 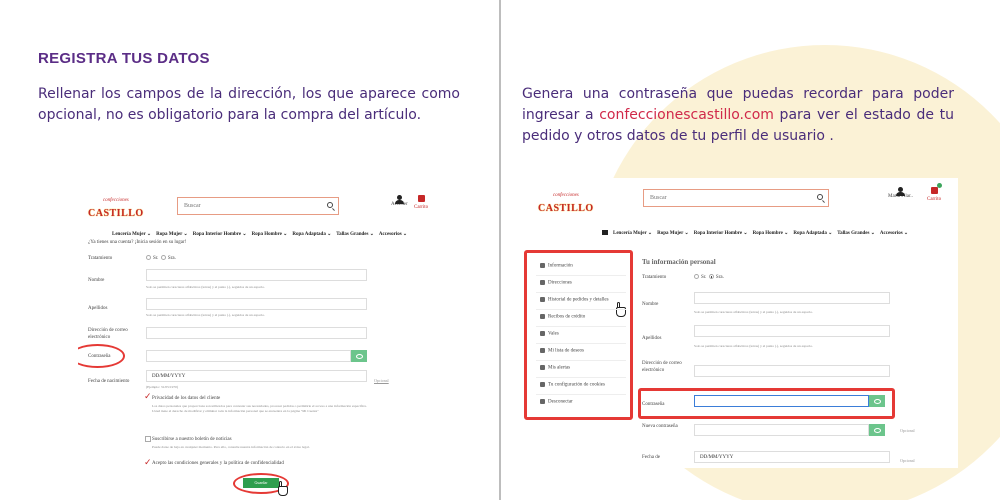 I want to click on cart-count-badge, so click(x=939, y=185).